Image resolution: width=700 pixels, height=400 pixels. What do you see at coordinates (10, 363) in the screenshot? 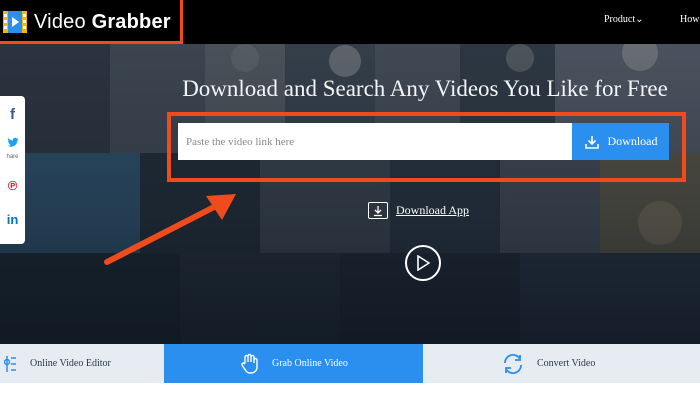
I see `video-editor-icon` at bounding box center [10, 363].